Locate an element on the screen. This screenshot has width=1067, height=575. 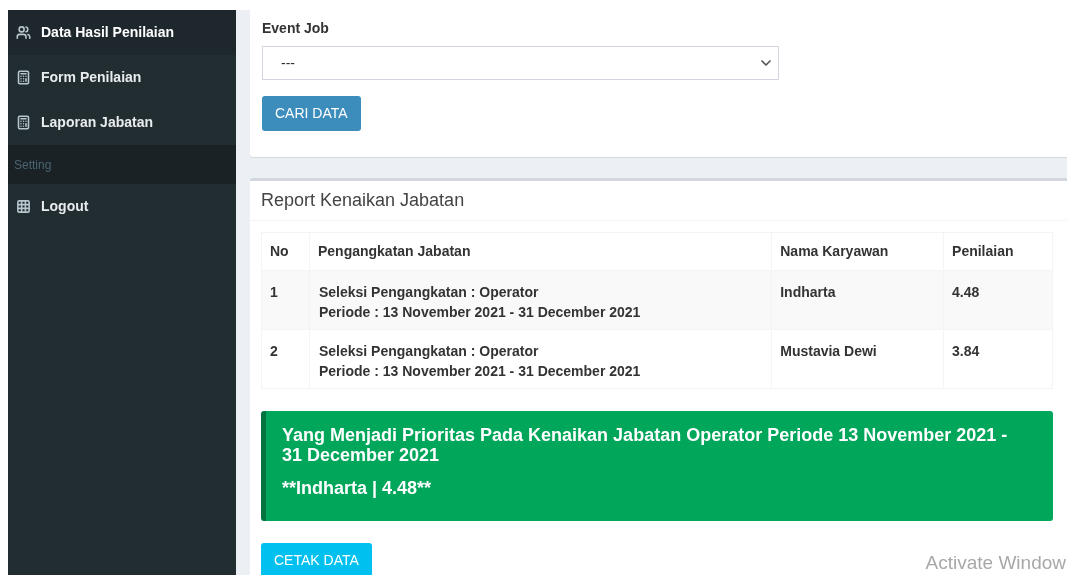
table-cell: 1 is located at coordinates (285, 300).